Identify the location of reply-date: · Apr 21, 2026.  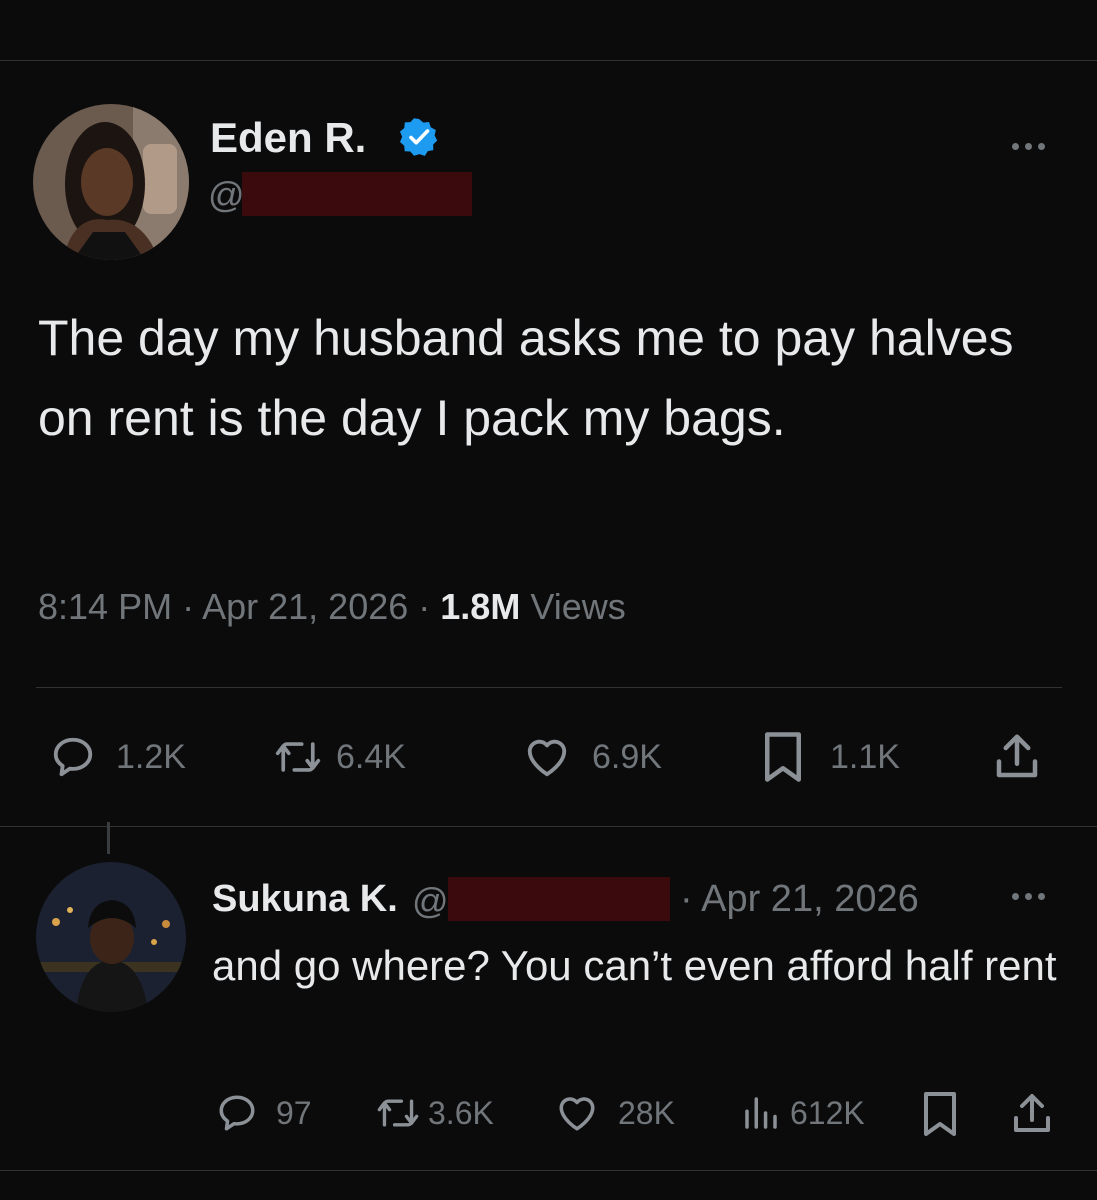
(799, 899).